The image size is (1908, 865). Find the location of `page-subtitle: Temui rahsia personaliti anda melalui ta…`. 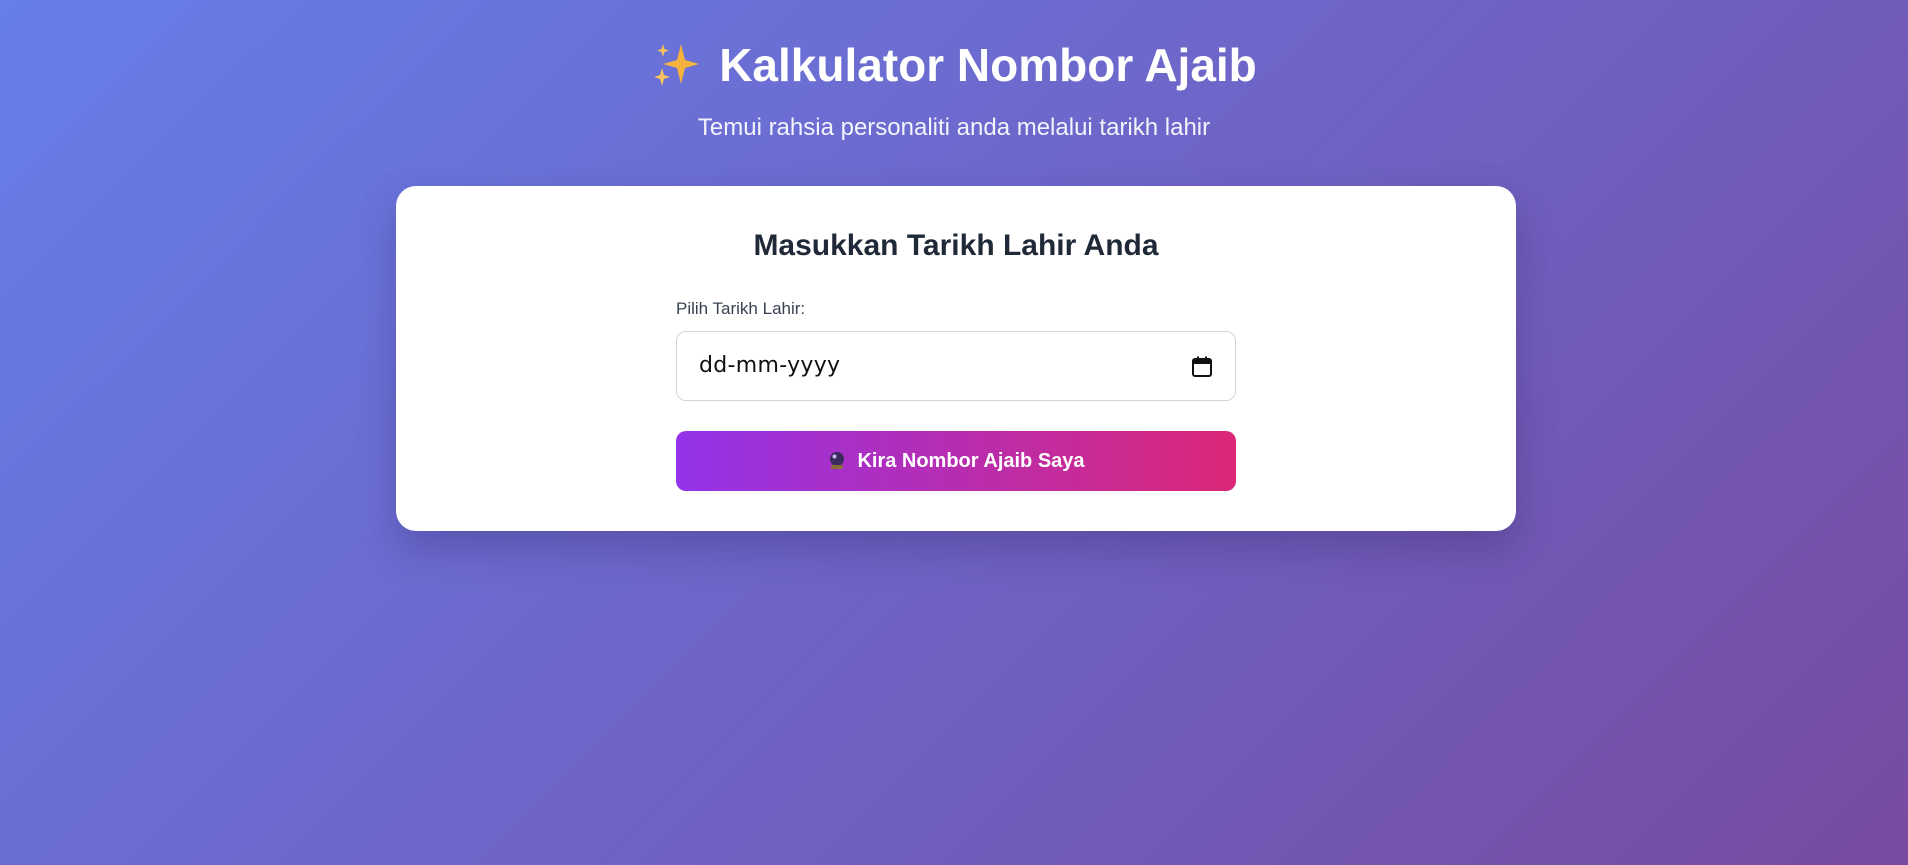

page-subtitle: Temui rahsia personaliti anda melalui ta… is located at coordinates (954, 127).